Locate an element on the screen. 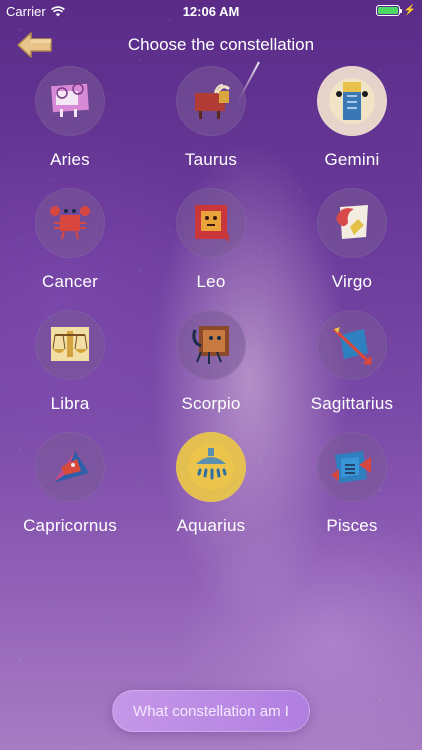  sign-label: Capricornus is located at coordinates (70, 525).